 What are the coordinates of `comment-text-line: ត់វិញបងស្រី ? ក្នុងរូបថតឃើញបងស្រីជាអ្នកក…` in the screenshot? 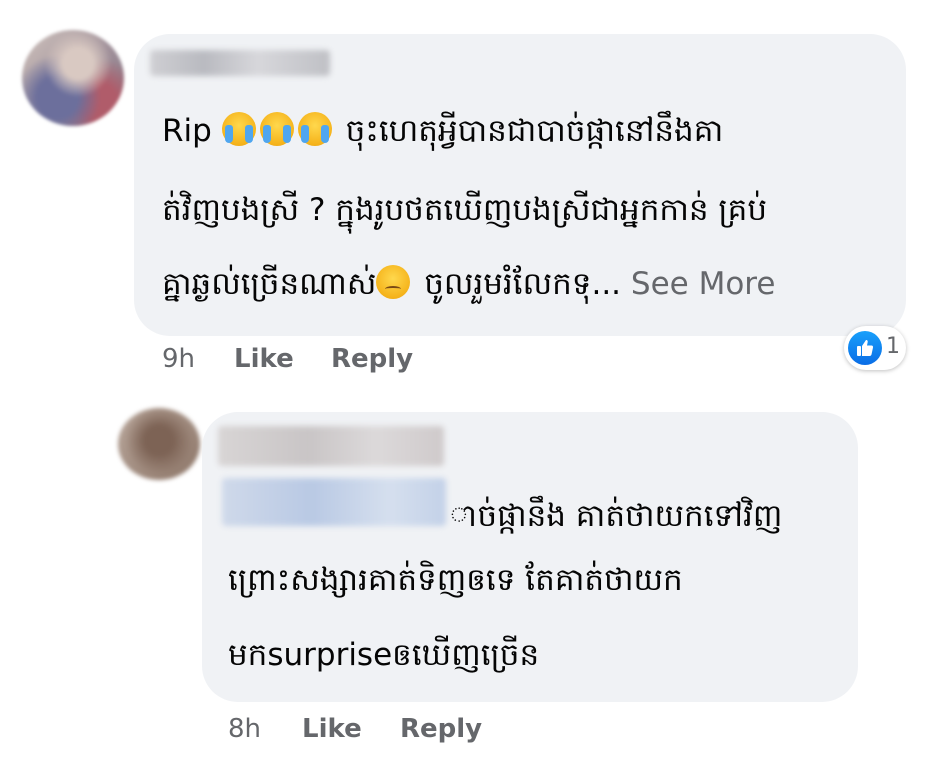 It's located at (465, 210).